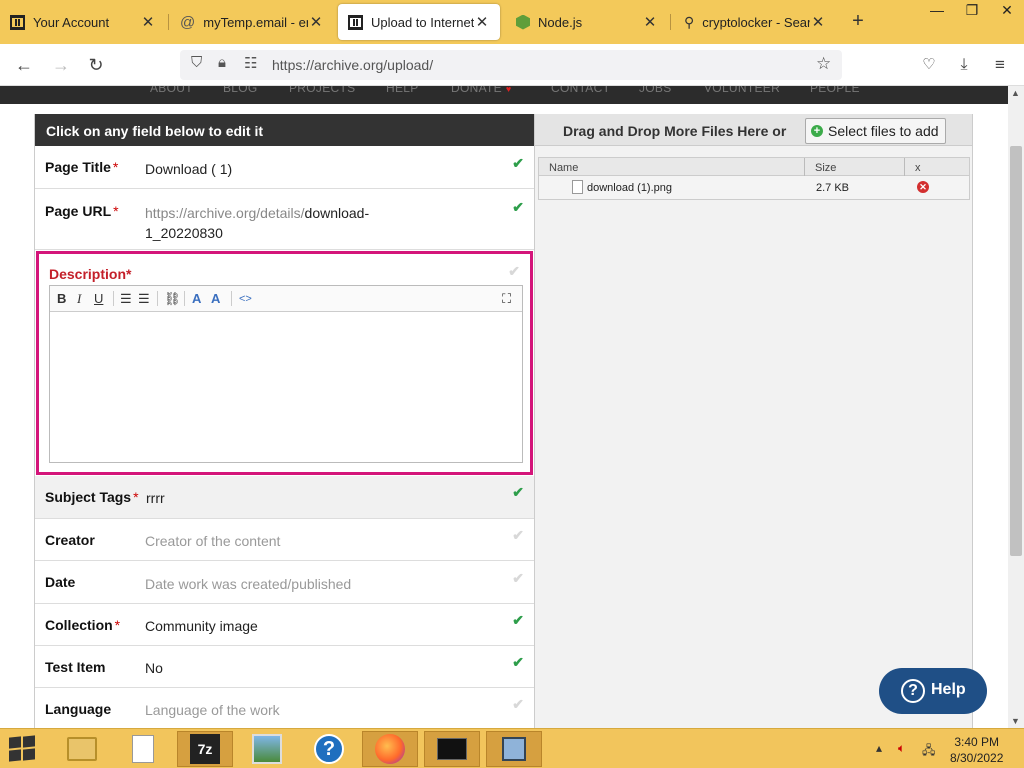 This screenshot has height=768, width=1024. What do you see at coordinates (22, 748) in the screenshot?
I see `windows-start-button` at bounding box center [22, 748].